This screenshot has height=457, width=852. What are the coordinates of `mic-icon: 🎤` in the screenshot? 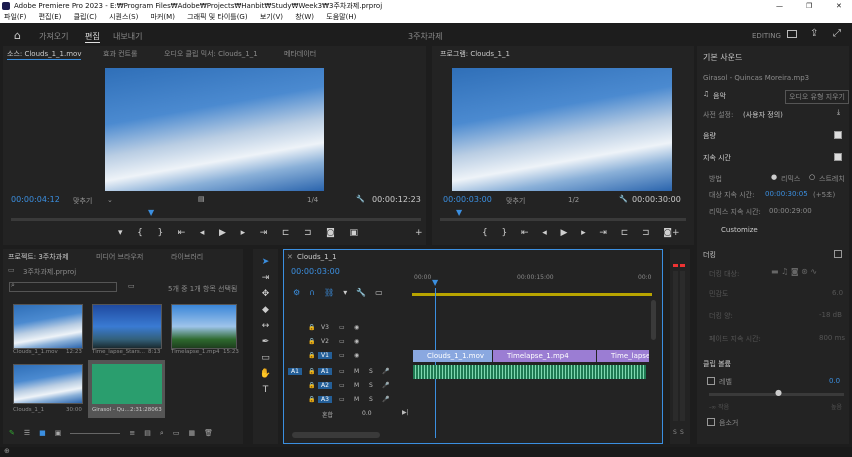 It's located at (385, 399).